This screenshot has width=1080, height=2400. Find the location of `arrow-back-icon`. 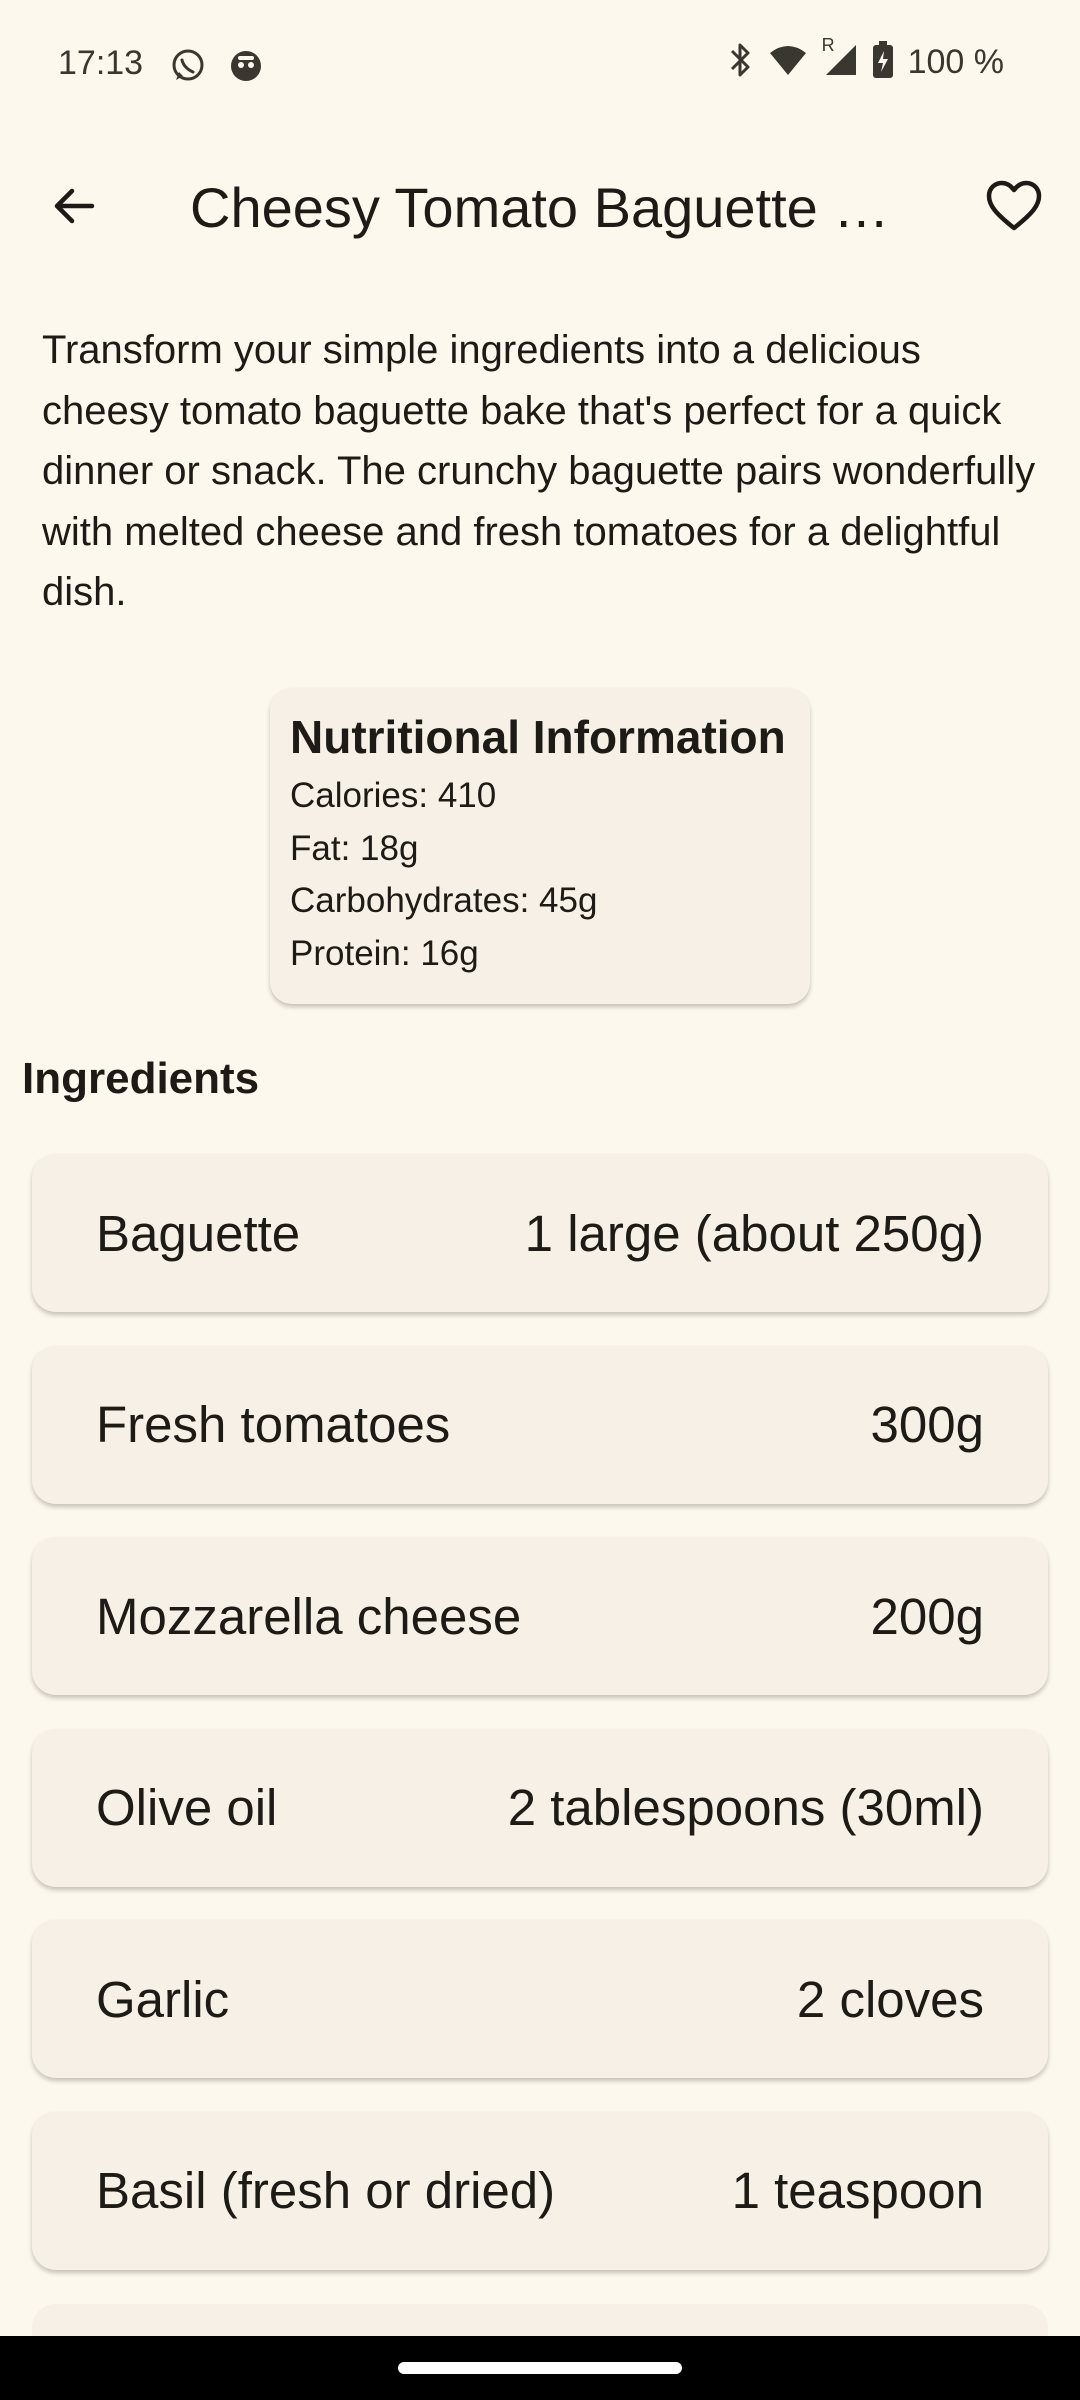

arrow-back-icon is located at coordinates (74, 208).